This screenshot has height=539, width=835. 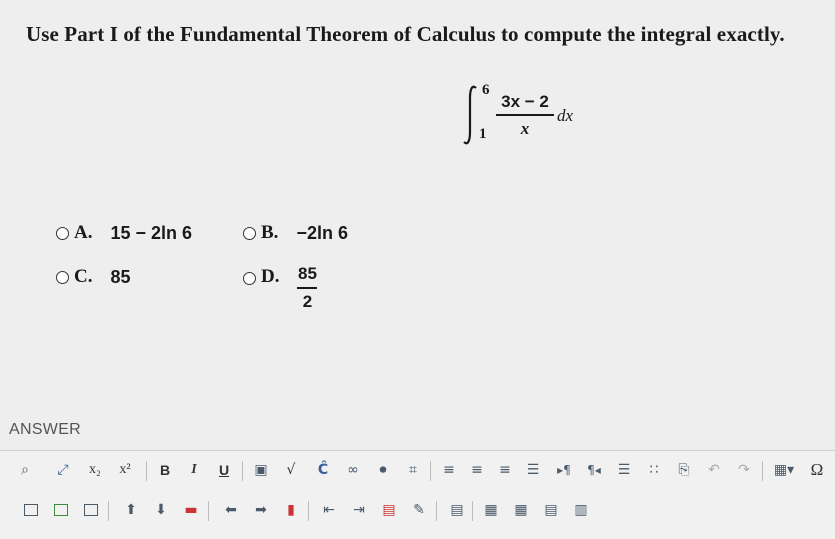 I want to click on merge-cells-icon: ▤, so click(x=457, y=510).